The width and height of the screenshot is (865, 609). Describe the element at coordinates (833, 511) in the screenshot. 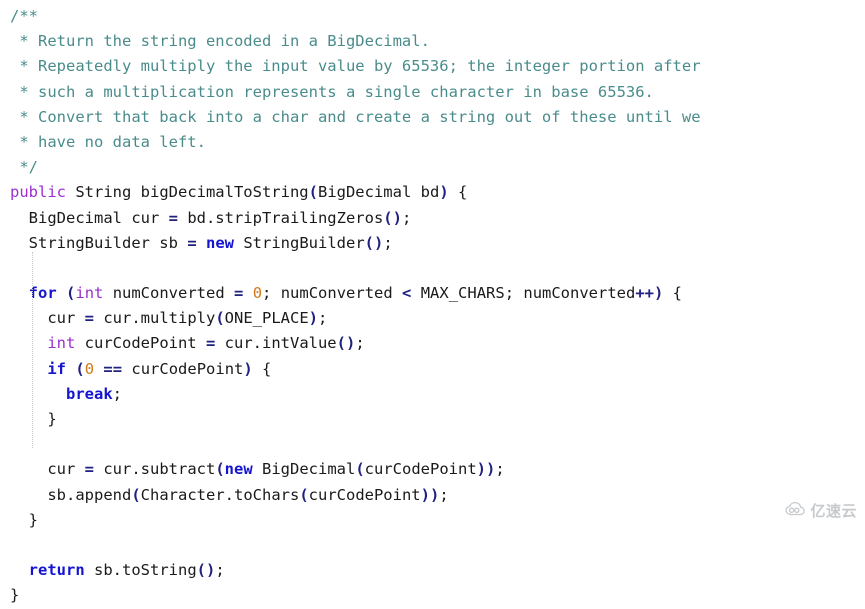

I see `watermark-text: 亿速云` at that location.